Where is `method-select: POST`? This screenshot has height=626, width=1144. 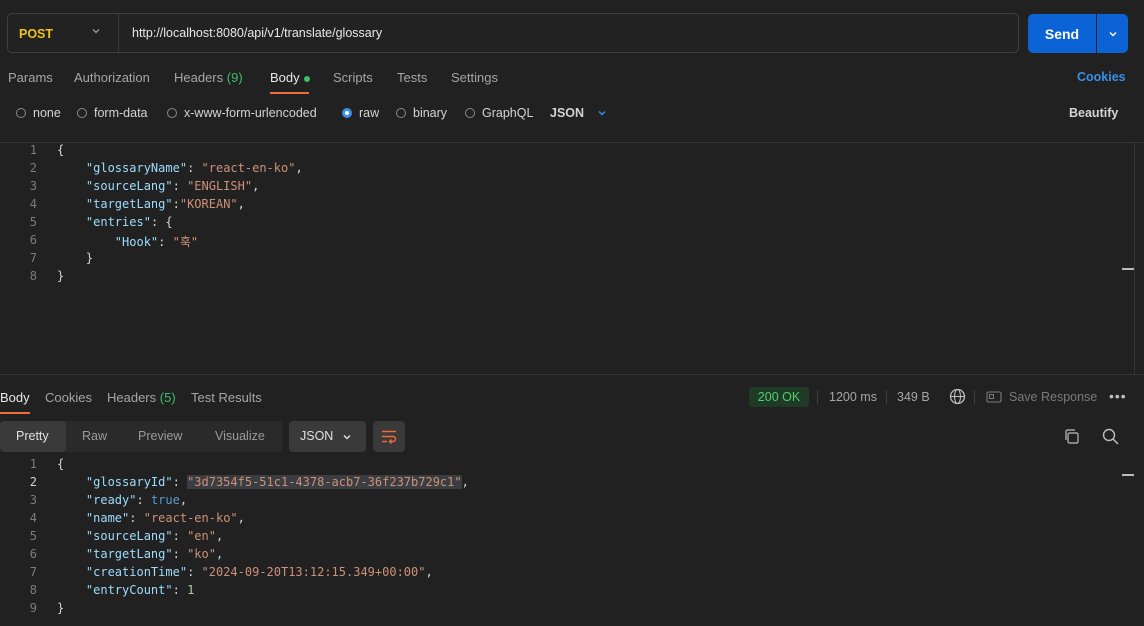 method-select: POST is located at coordinates (36, 34).